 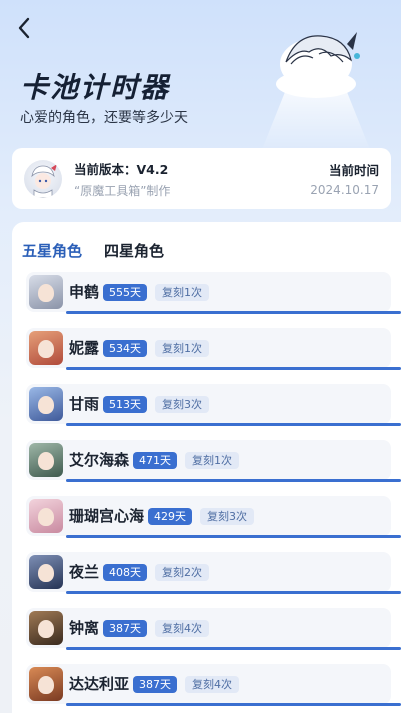 What do you see at coordinates (52, 250) in the screenshot?
I see `tab-five-star: 五星角色` at bounding box center [52, 250].